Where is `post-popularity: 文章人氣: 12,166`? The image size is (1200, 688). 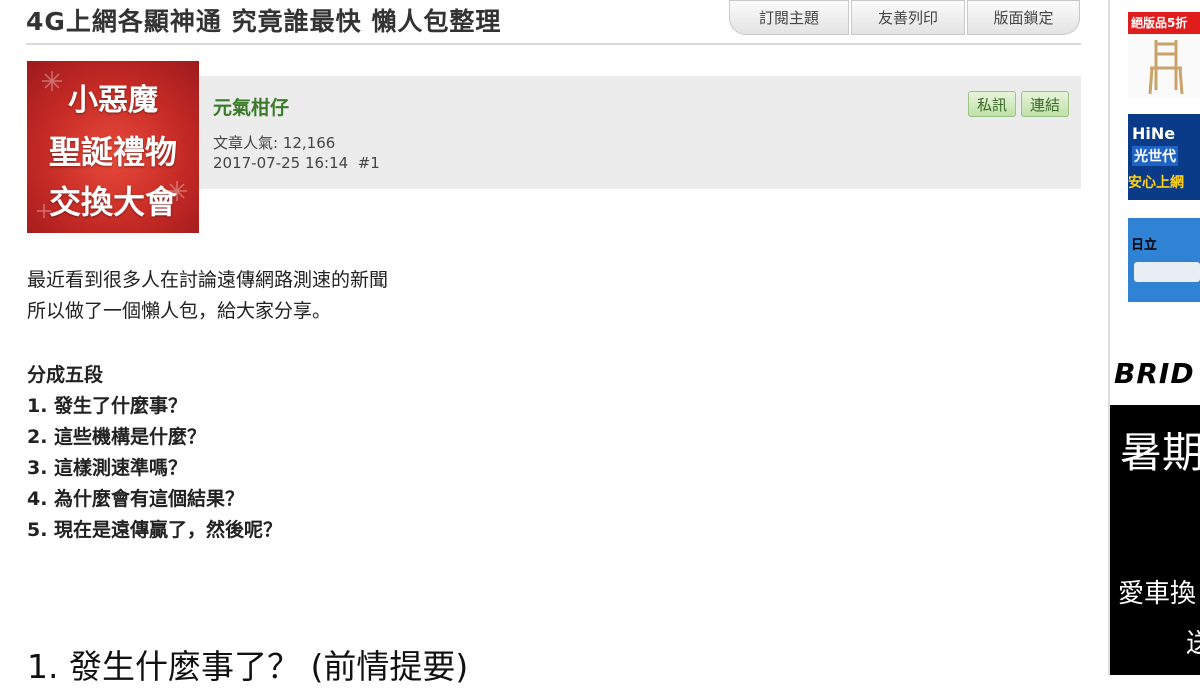
post-popularity: 文章人氣: 12,166 is located at coordinates (274, 143).